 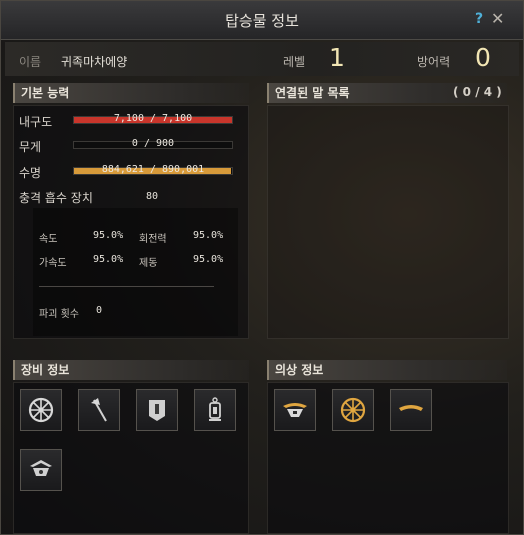 What do you see at coordinates (108, 259) in the screenshot?
I see `accel-value: 95.0%` at bounding box center [108, 259].